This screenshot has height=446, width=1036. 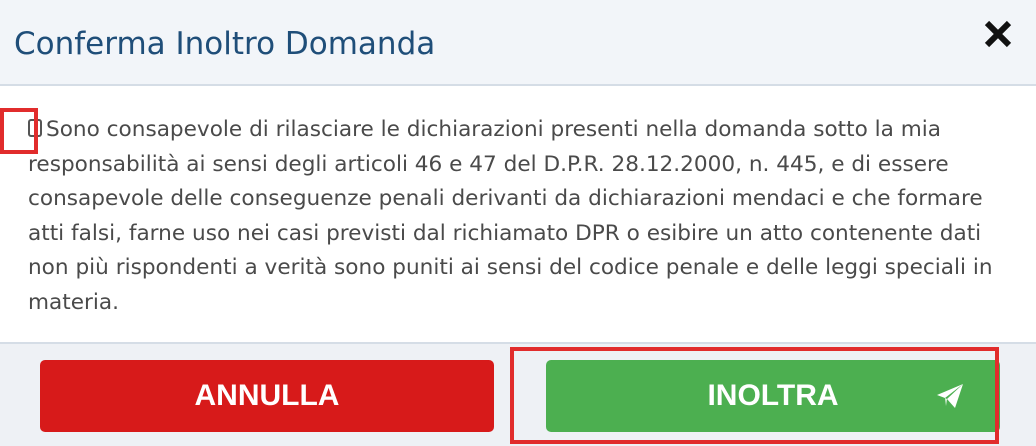 I want to click on close-button, so click(x=998, y=34).